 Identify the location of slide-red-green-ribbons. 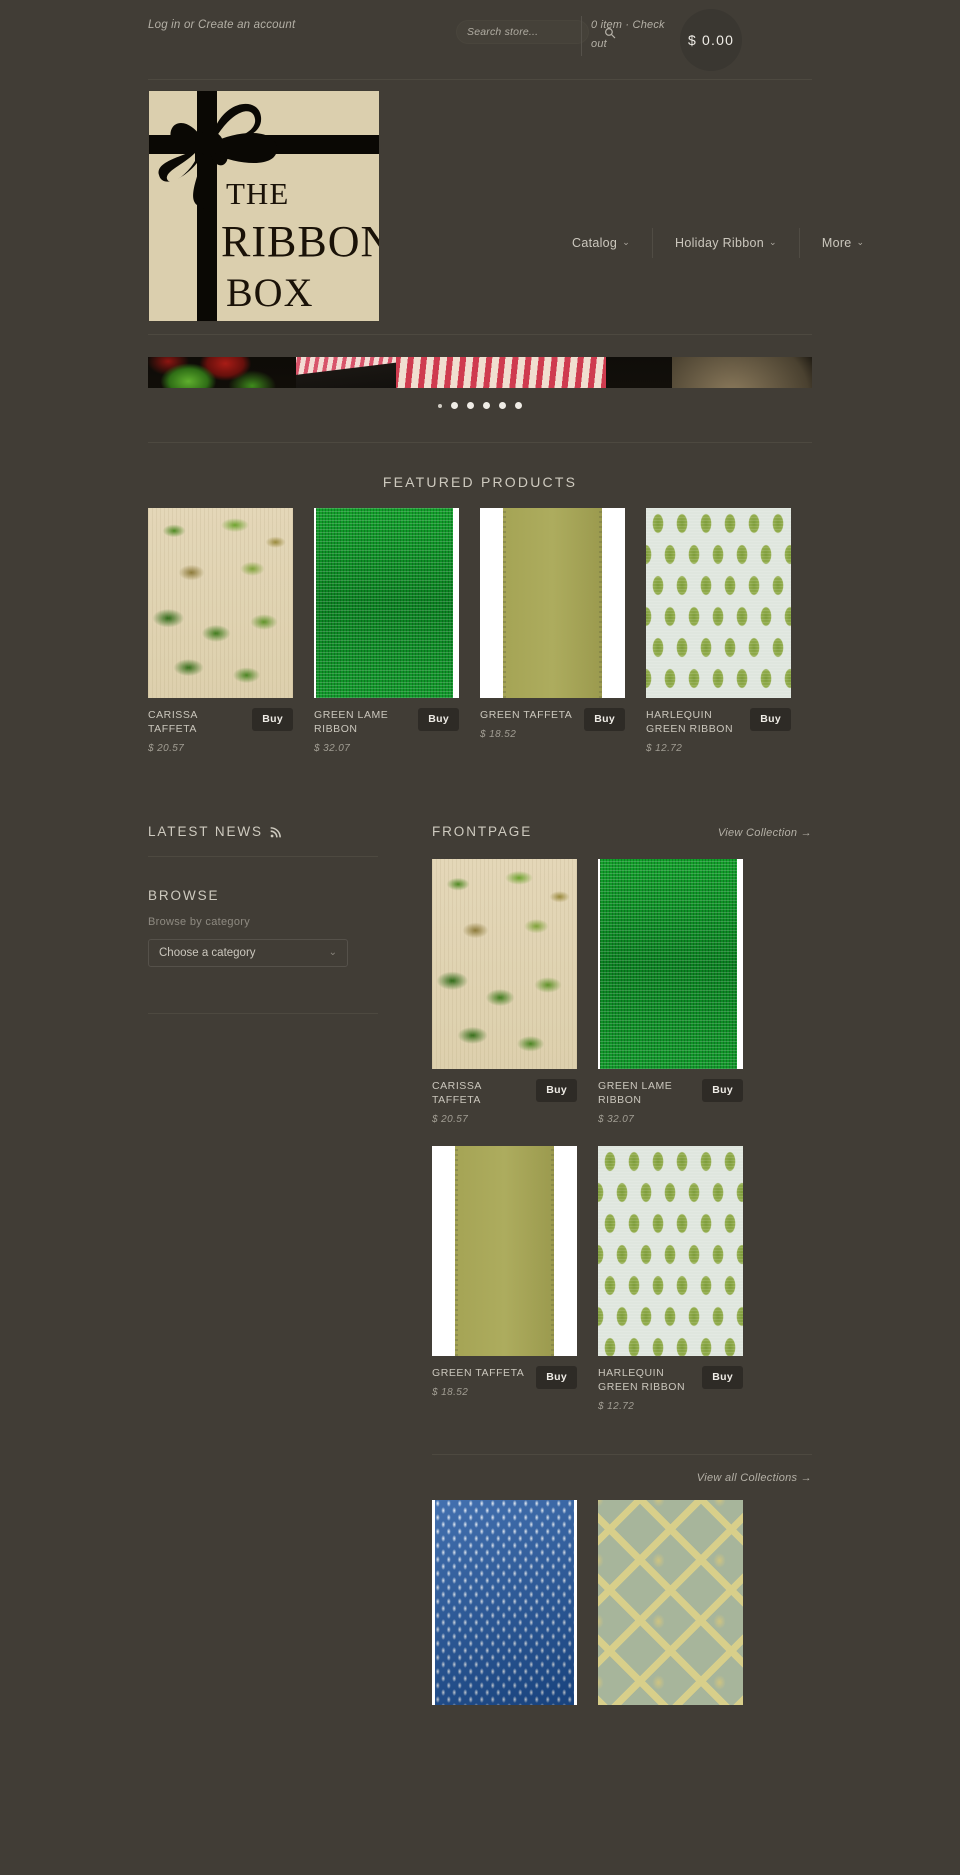
(222, 372).